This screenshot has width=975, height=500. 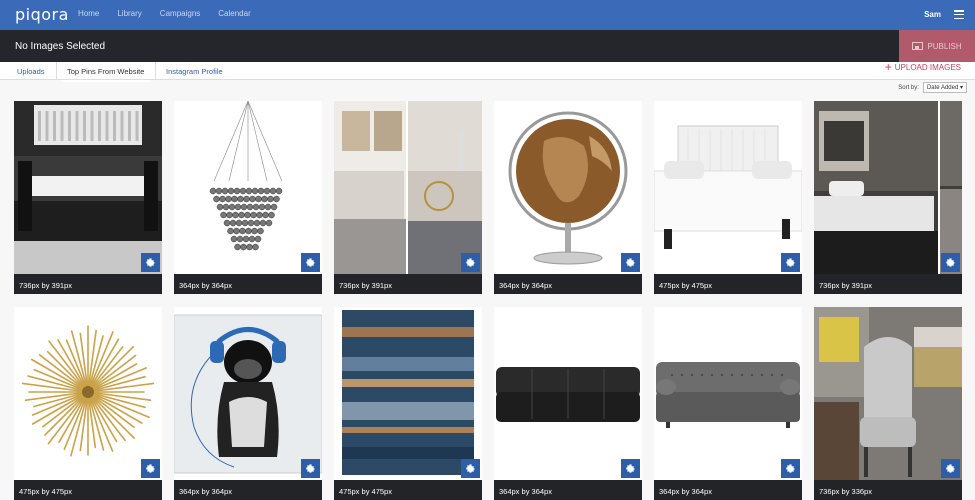 What do you see at coordinates (129, 13) in the screenshot?
I see `nav-link-library: Library` at bounding box center [129, 13].